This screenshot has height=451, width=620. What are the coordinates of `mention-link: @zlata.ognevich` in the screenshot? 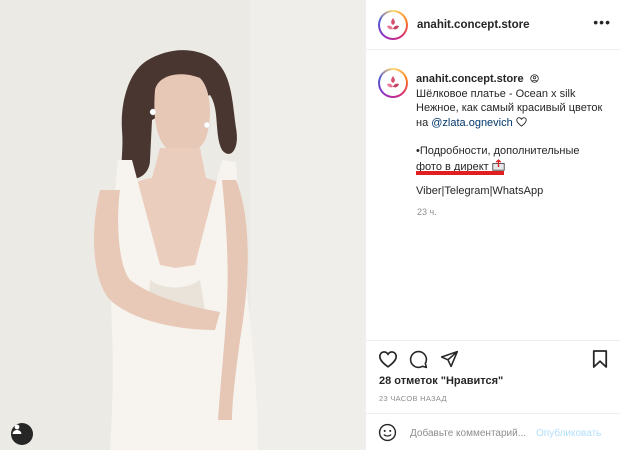 It's located at (472, 123).